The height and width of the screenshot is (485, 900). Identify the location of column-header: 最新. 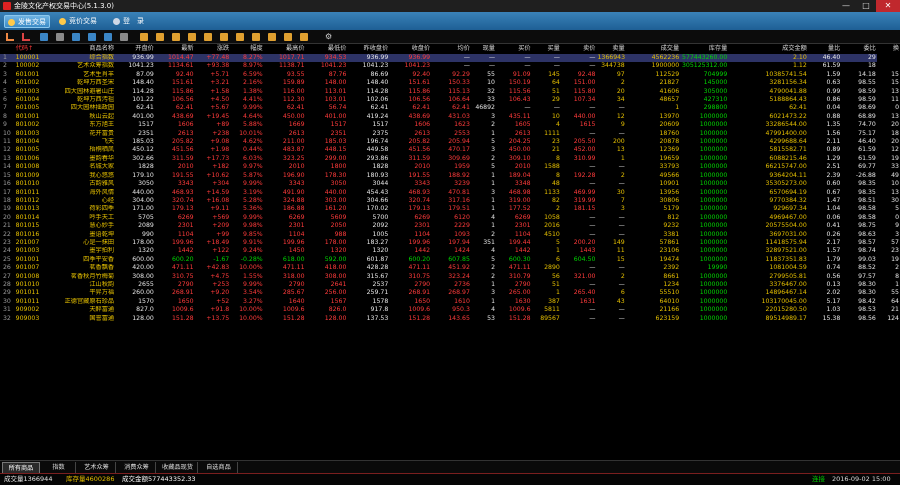
(175, 49).